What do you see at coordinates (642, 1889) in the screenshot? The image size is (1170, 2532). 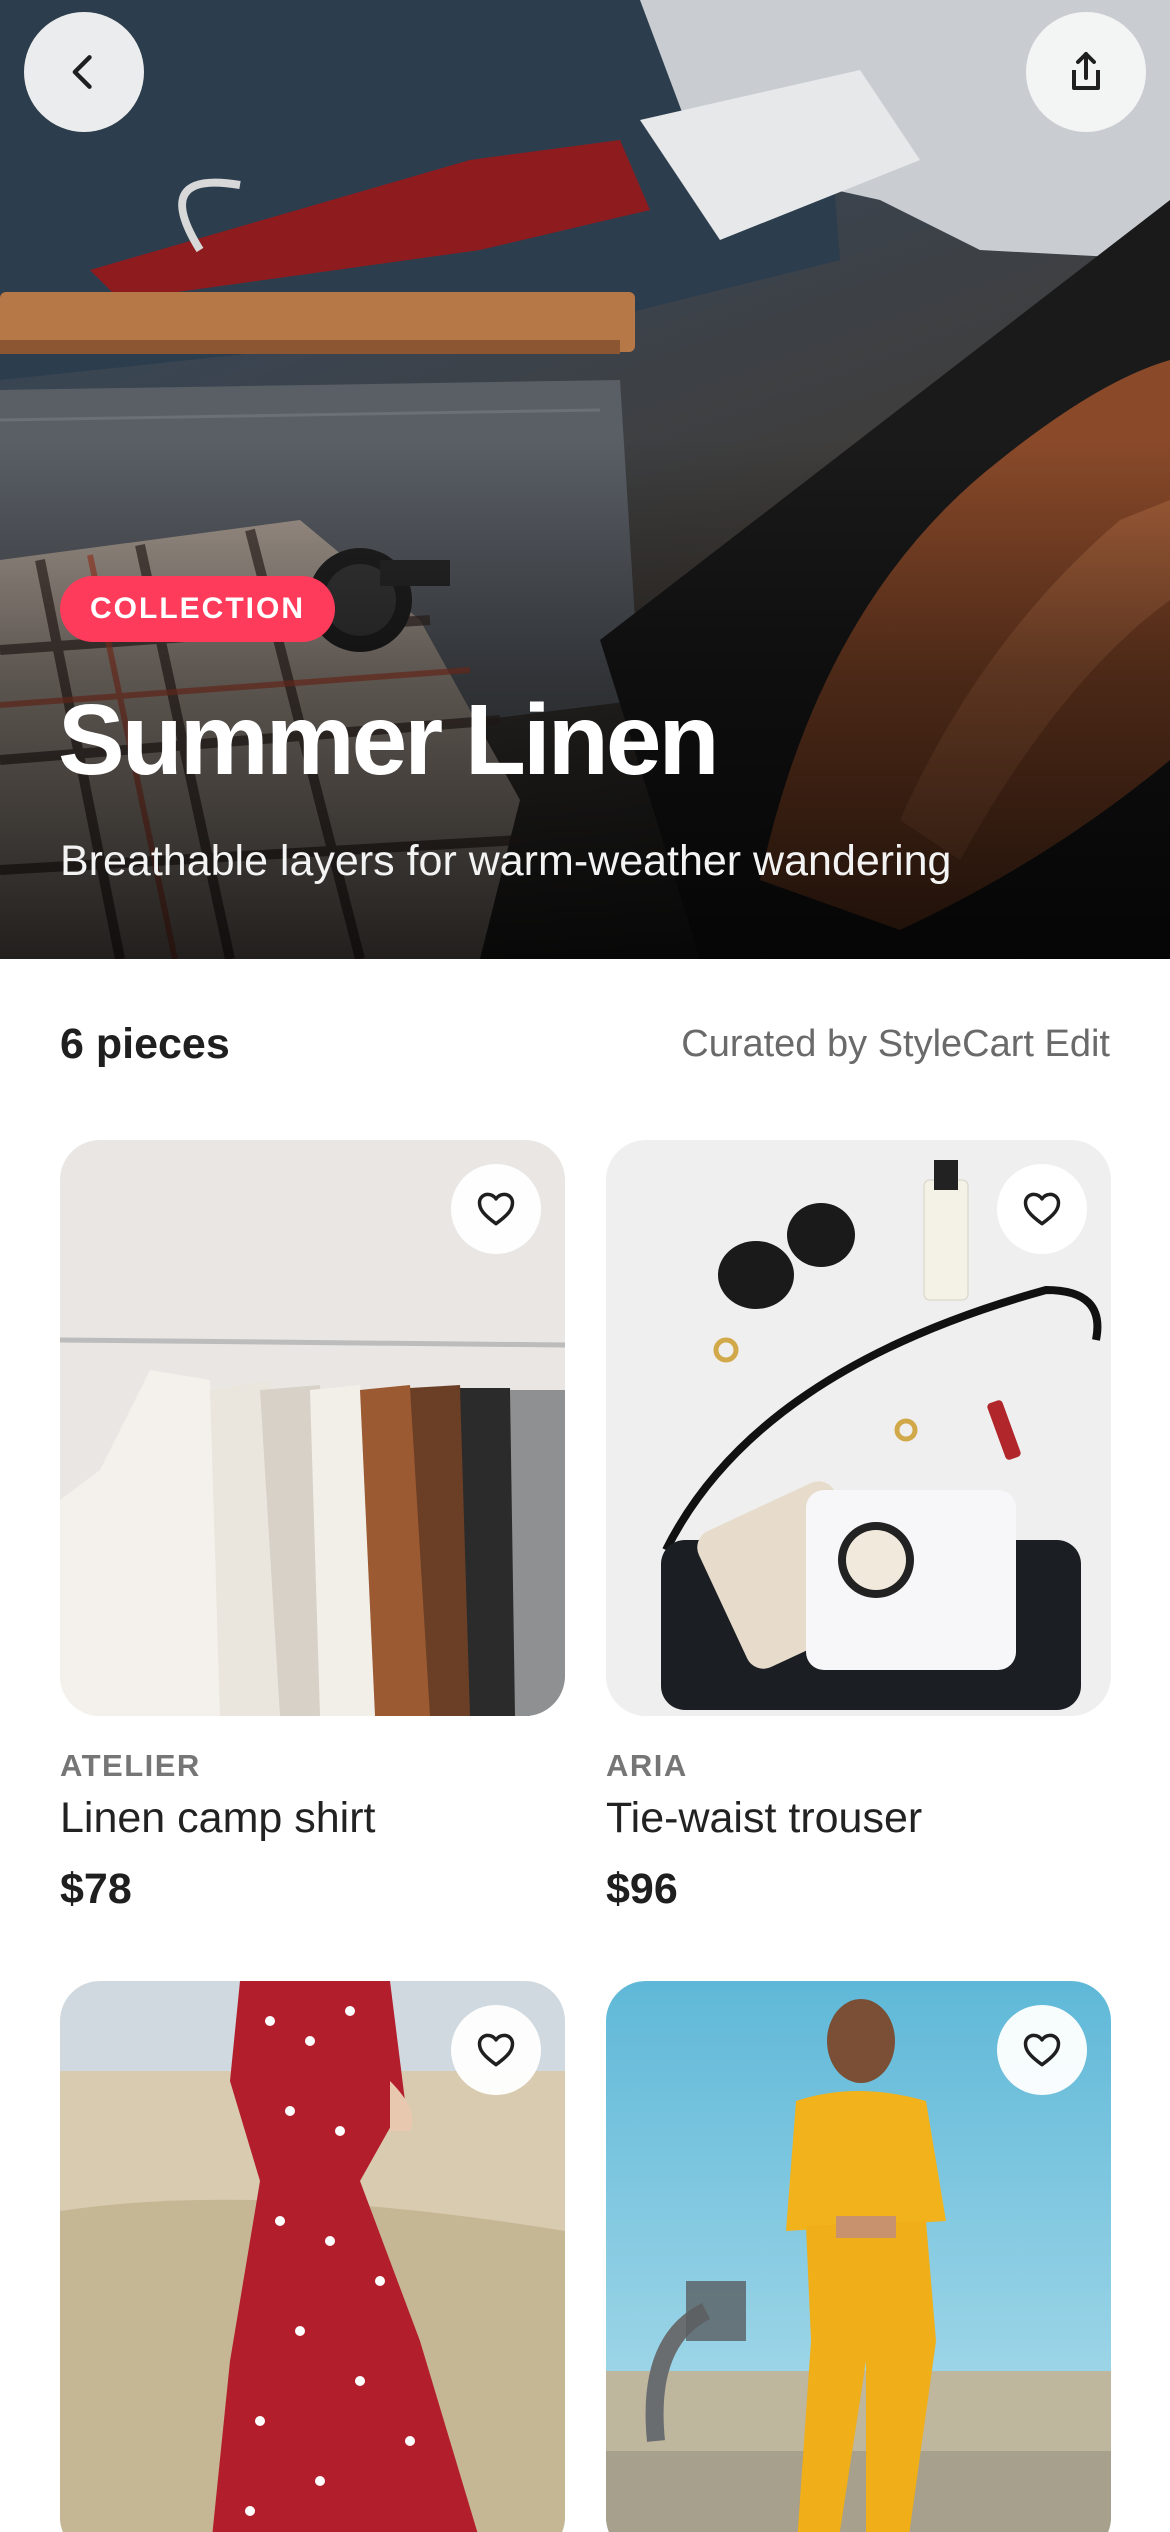 I see `product-price: $96` at bounding box center [642, 1889].